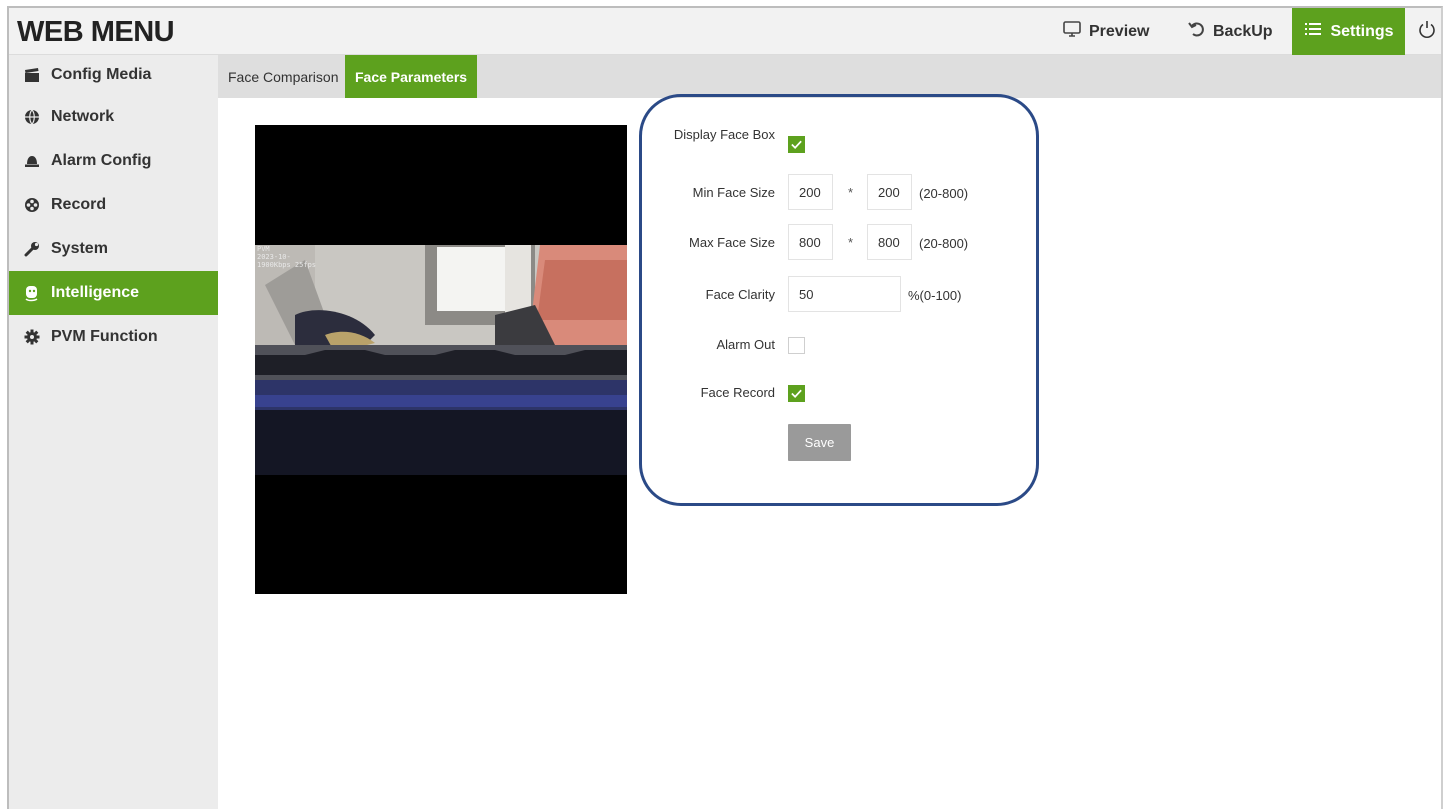 This screenshot has height=809, width=1451. I want to click on tab-face-comparison: Face Comparison, so click(283, 76).